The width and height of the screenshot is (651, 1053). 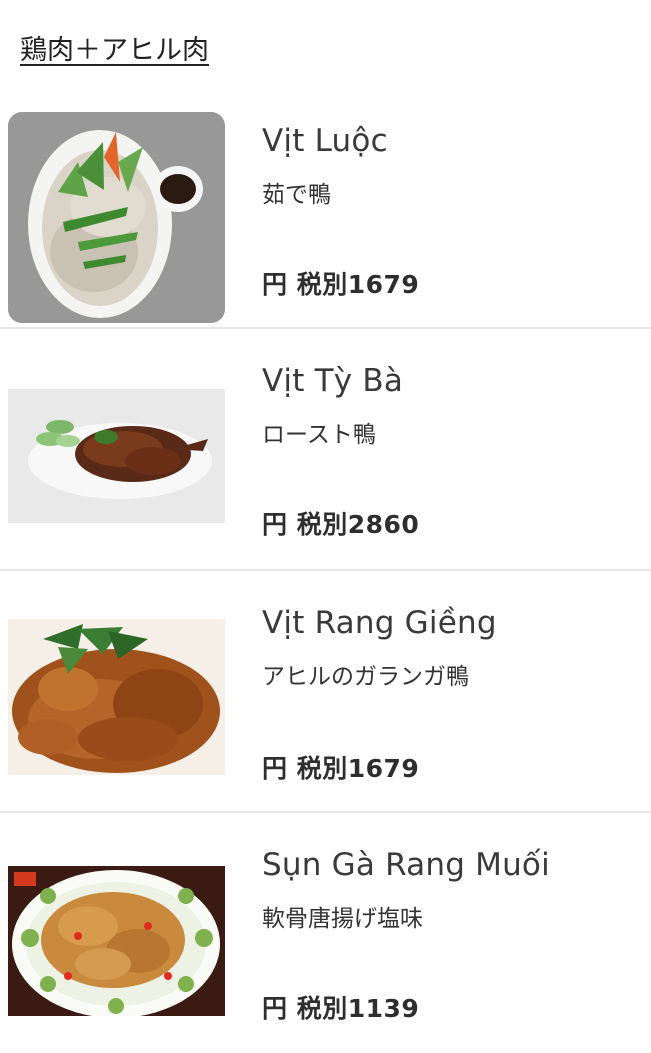 I want to click on galangal-duck-photo, so click(x=116, y=697).